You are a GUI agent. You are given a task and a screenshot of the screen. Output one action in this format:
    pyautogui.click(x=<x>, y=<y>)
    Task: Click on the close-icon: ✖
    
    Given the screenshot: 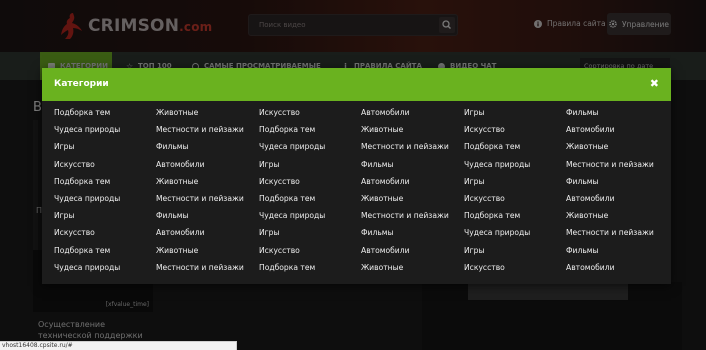 What is the action you would take?
    pyautogui.click(x=654, y=83)
    